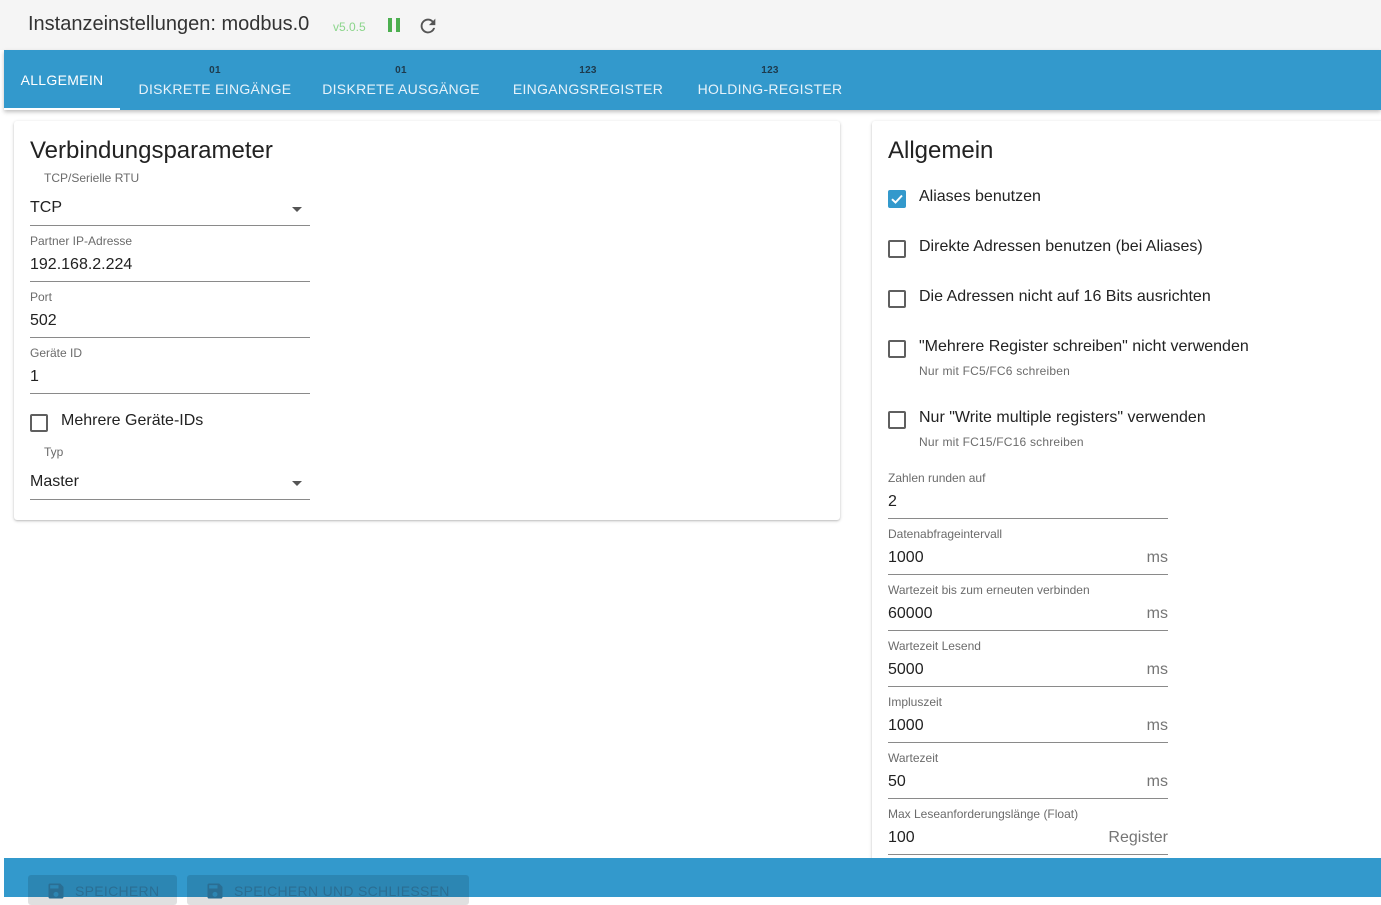 The image size is (1381, 905). I want to click on active-tab-indicator, so click(62, 109).